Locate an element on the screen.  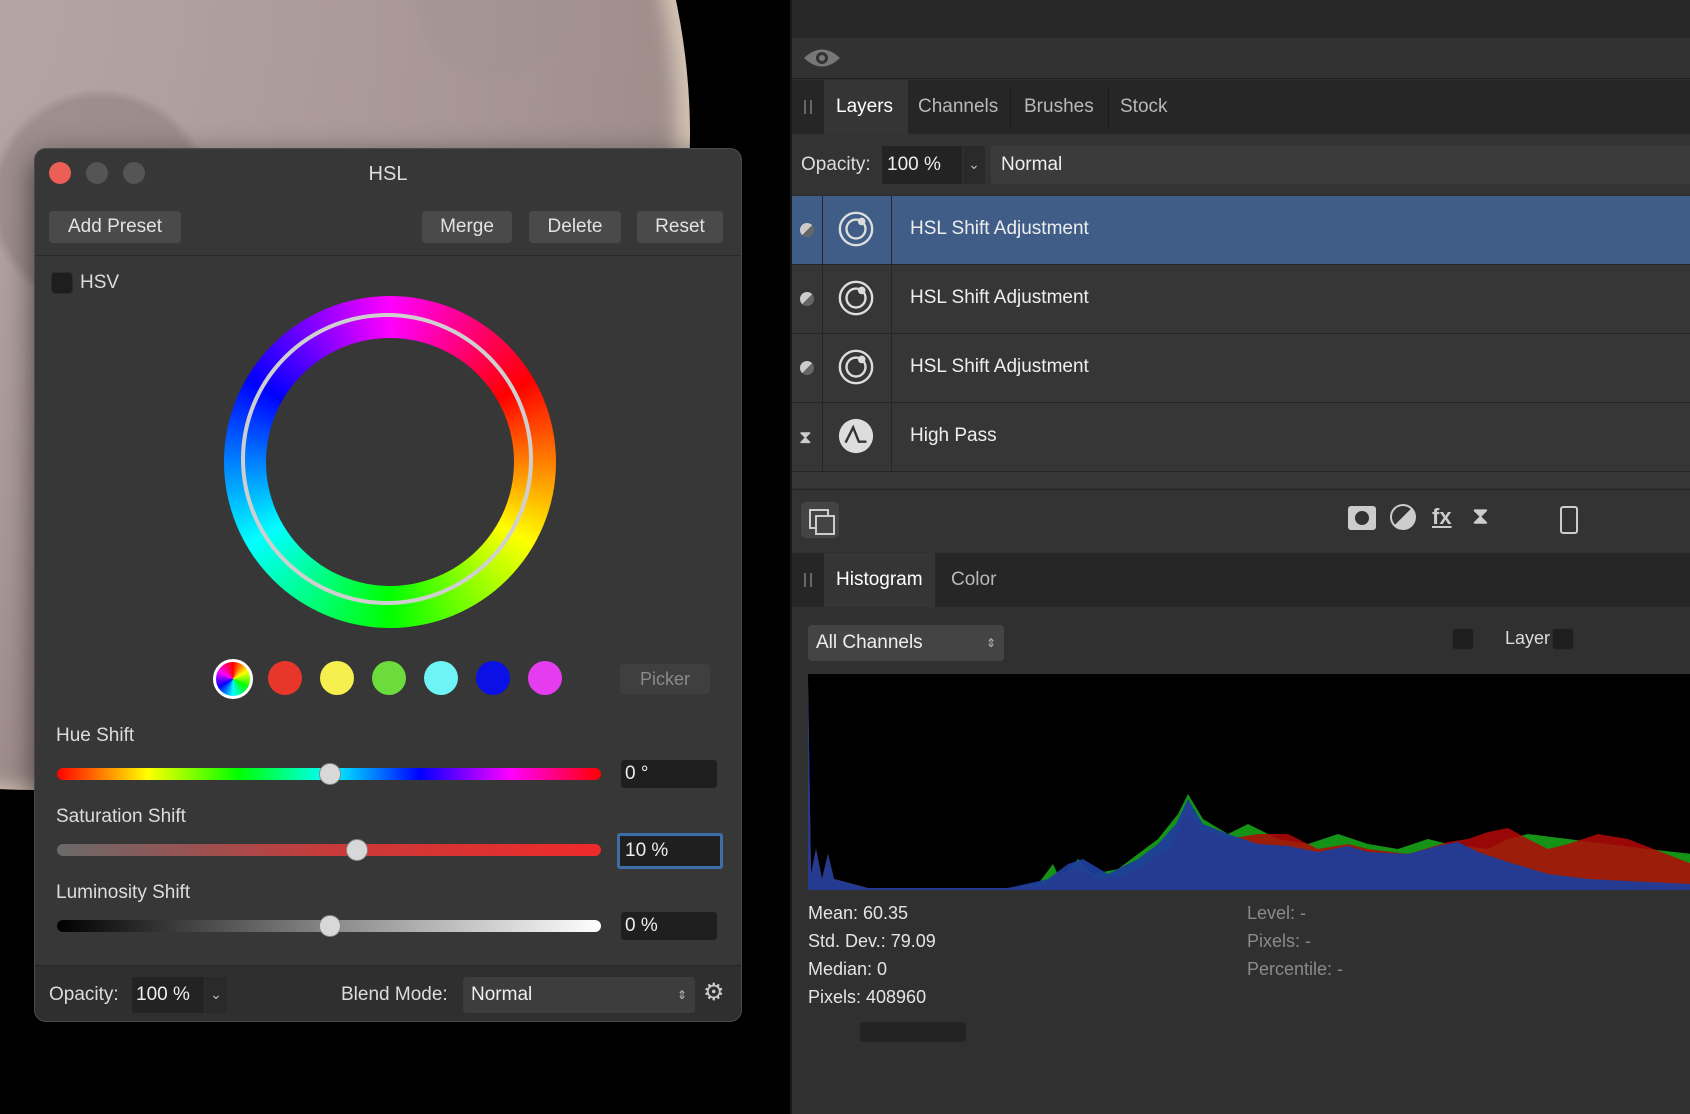
color-wheel is located at coordinates (390, 462).